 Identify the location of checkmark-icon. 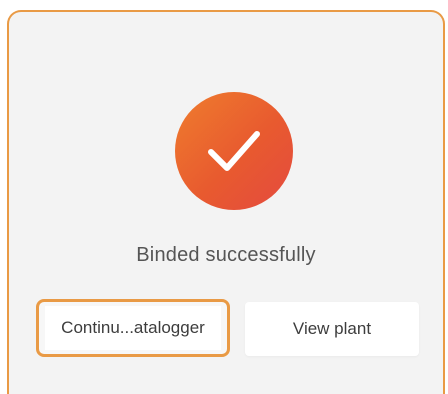
(234, 151).